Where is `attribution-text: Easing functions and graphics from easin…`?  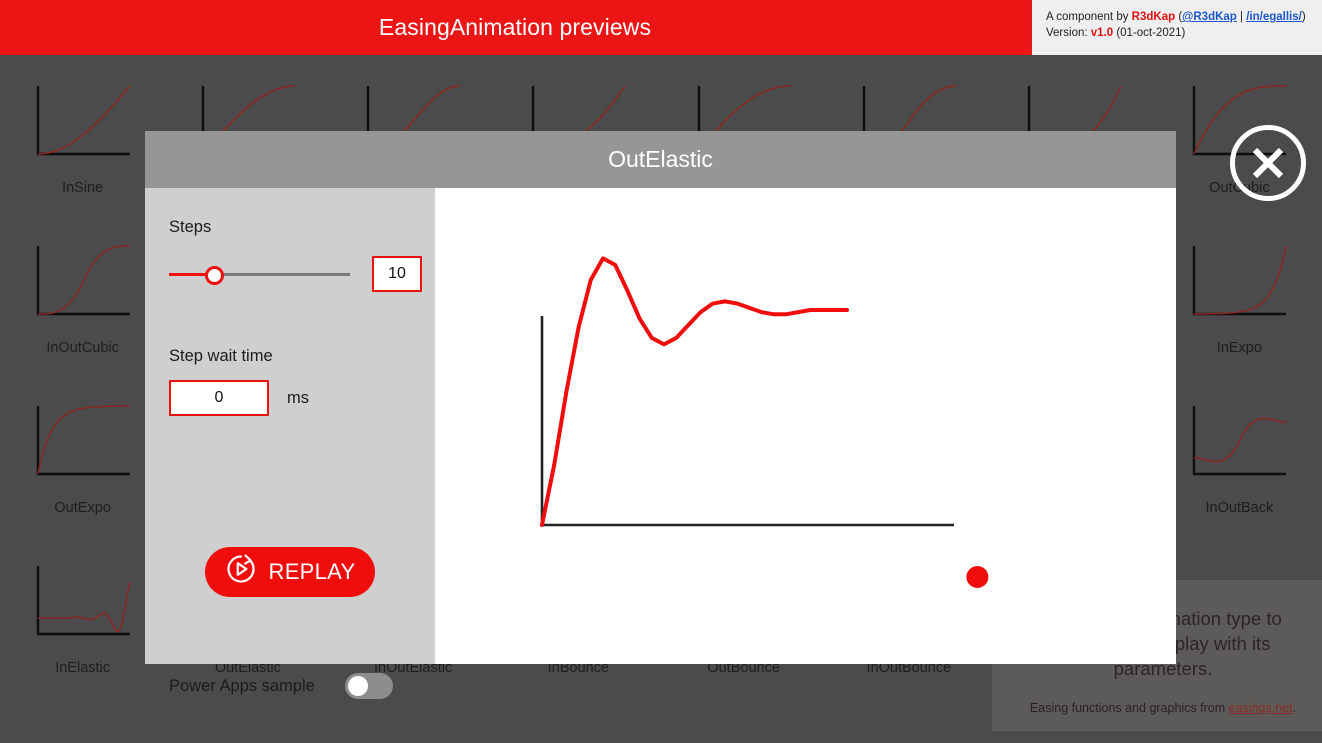 attribution-text: Easing functions and graphics from easin… is located at coordinates (1163, 708).